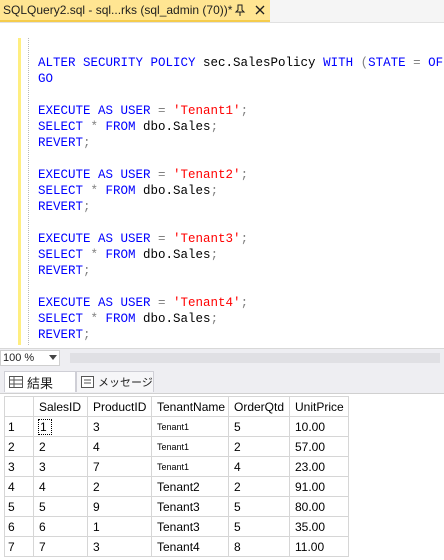 This screenshot has width=444, height=560. Describe the element at coordinates (319, 486) in the screenshot. I see `grid-cell: 91.00` at that location.